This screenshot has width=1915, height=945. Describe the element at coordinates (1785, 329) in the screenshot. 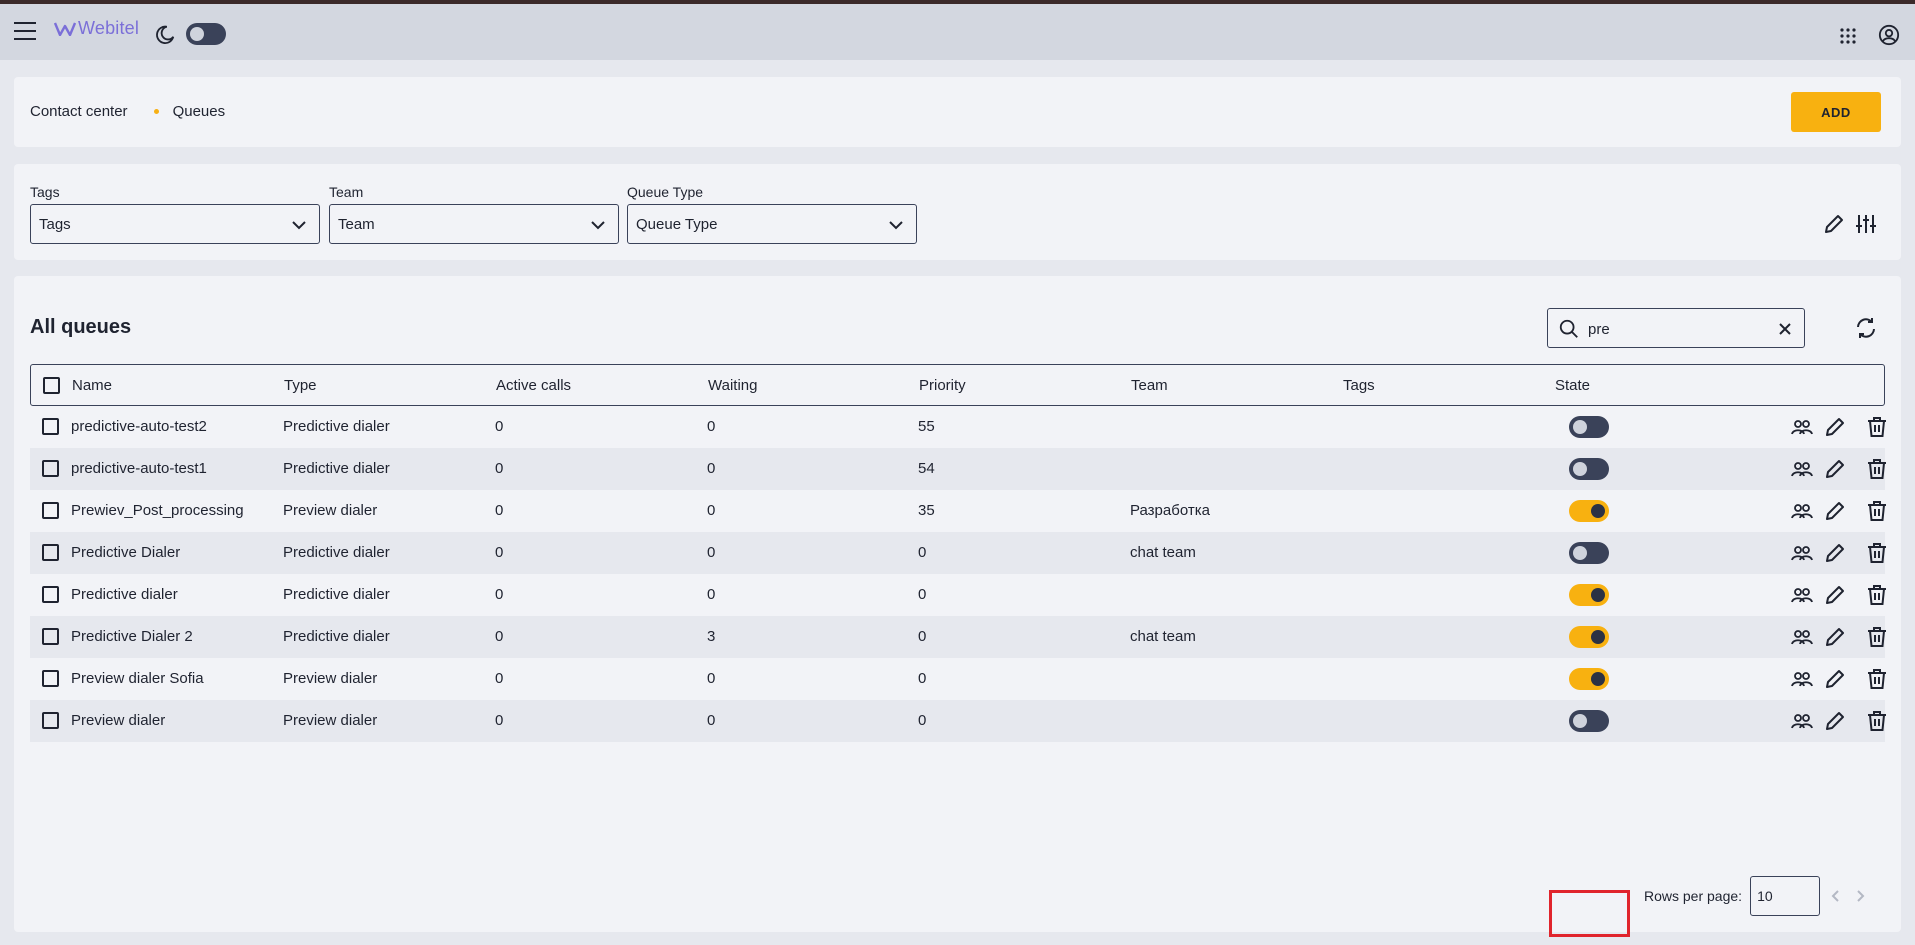

I see `close-icon` at that location.